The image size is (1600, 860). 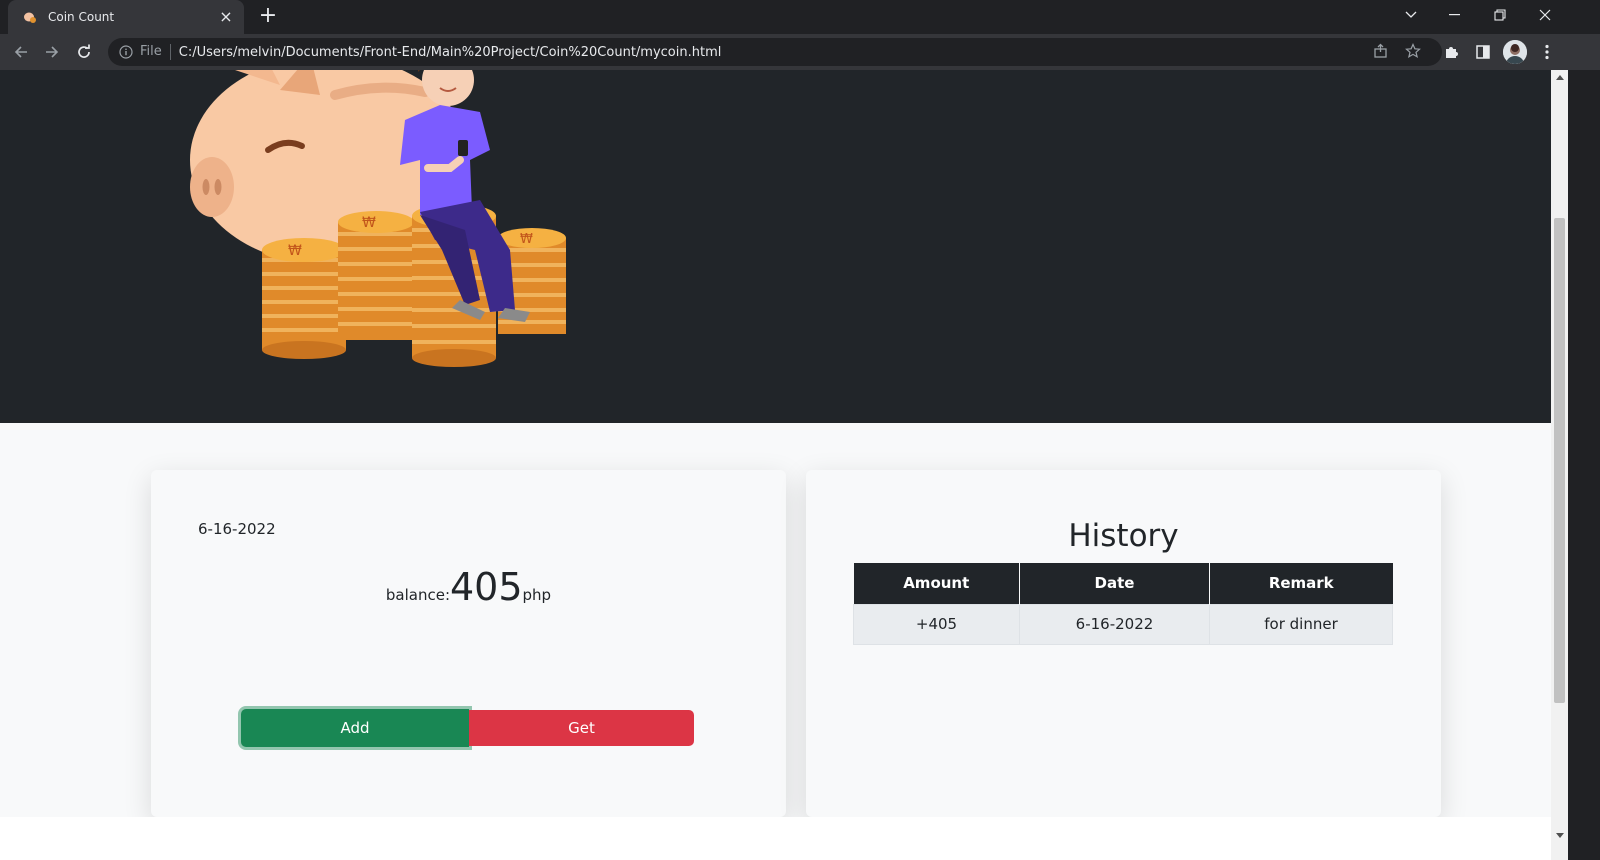 What do you see at coordinates (581, 728) in the screenshot?
I see `get-button: Get` at bounding box center [581, 728].